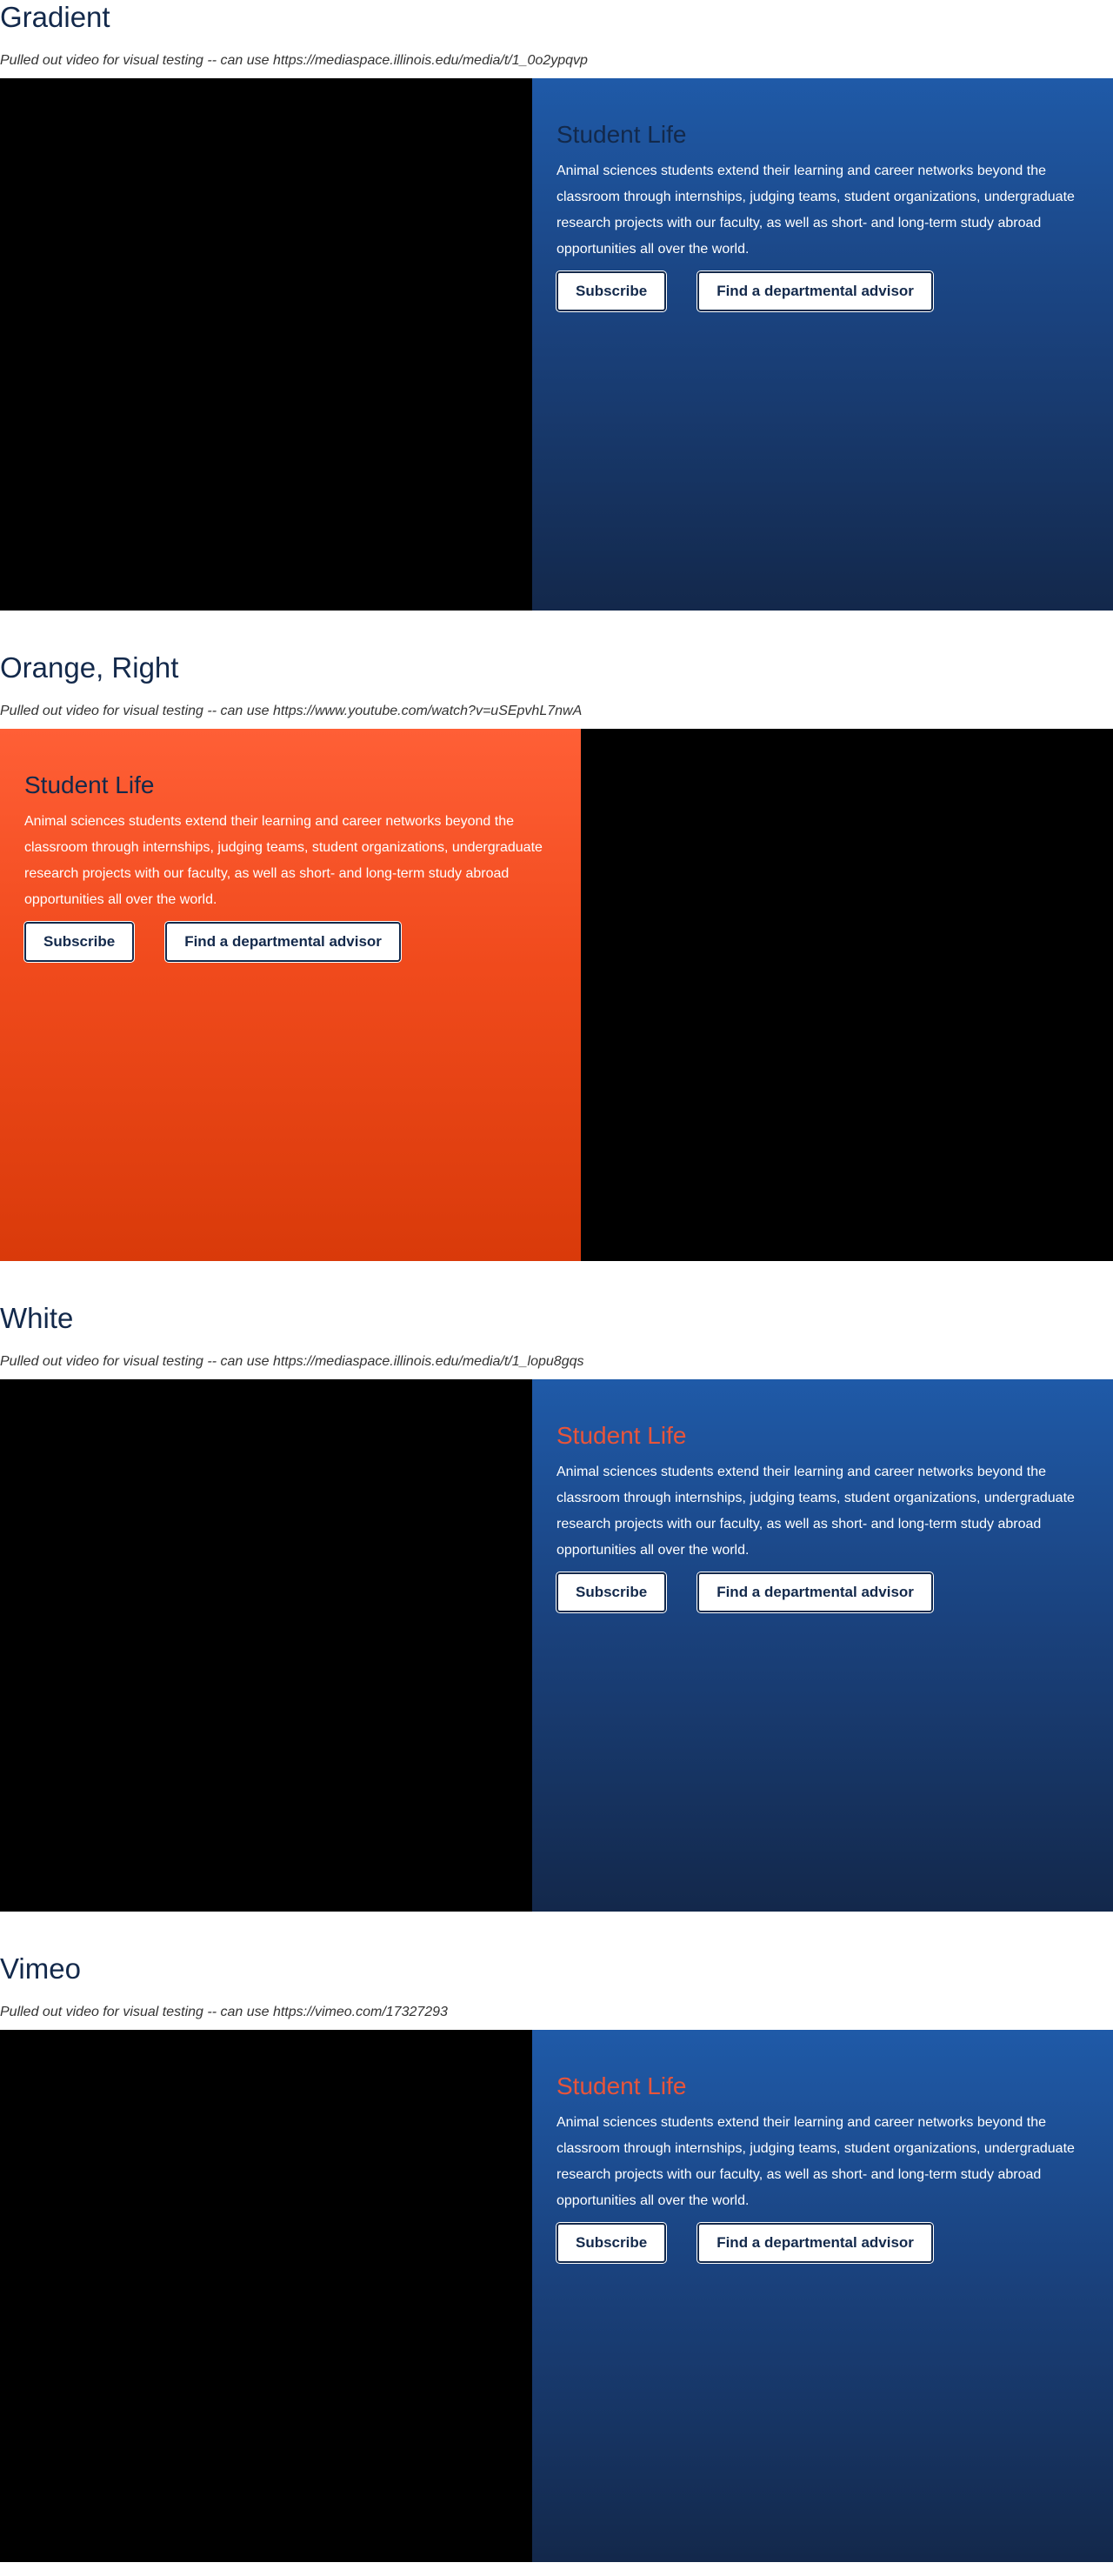 This screenshot has width=1113, height=2576. I want to click on section-heading: Gradient, so click(55, 17).